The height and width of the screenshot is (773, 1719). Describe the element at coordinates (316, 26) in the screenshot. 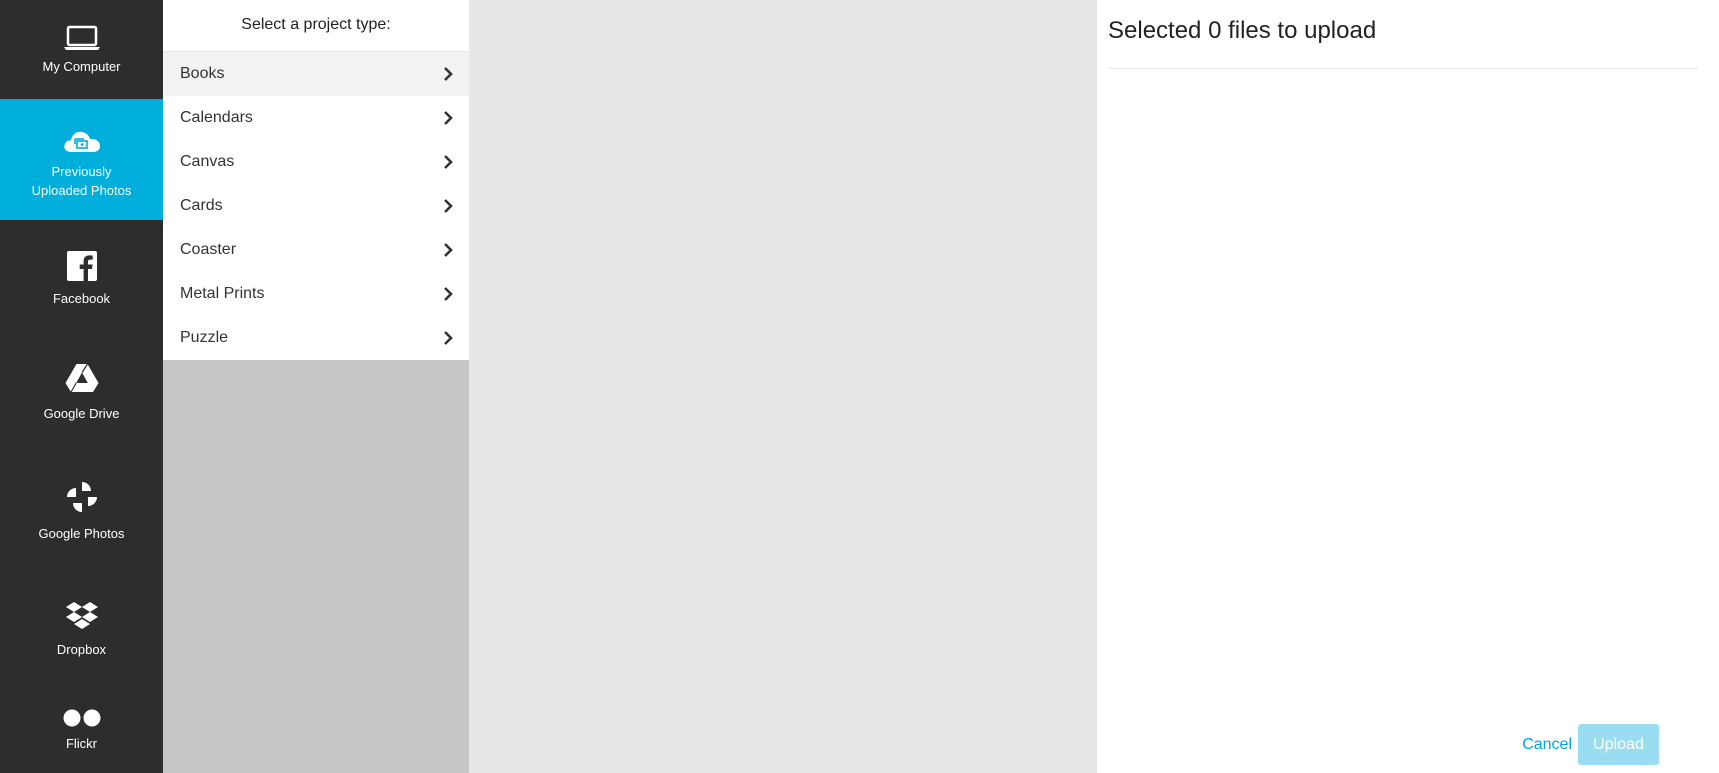

I see `project-type-header: Select a project type:` at that location.